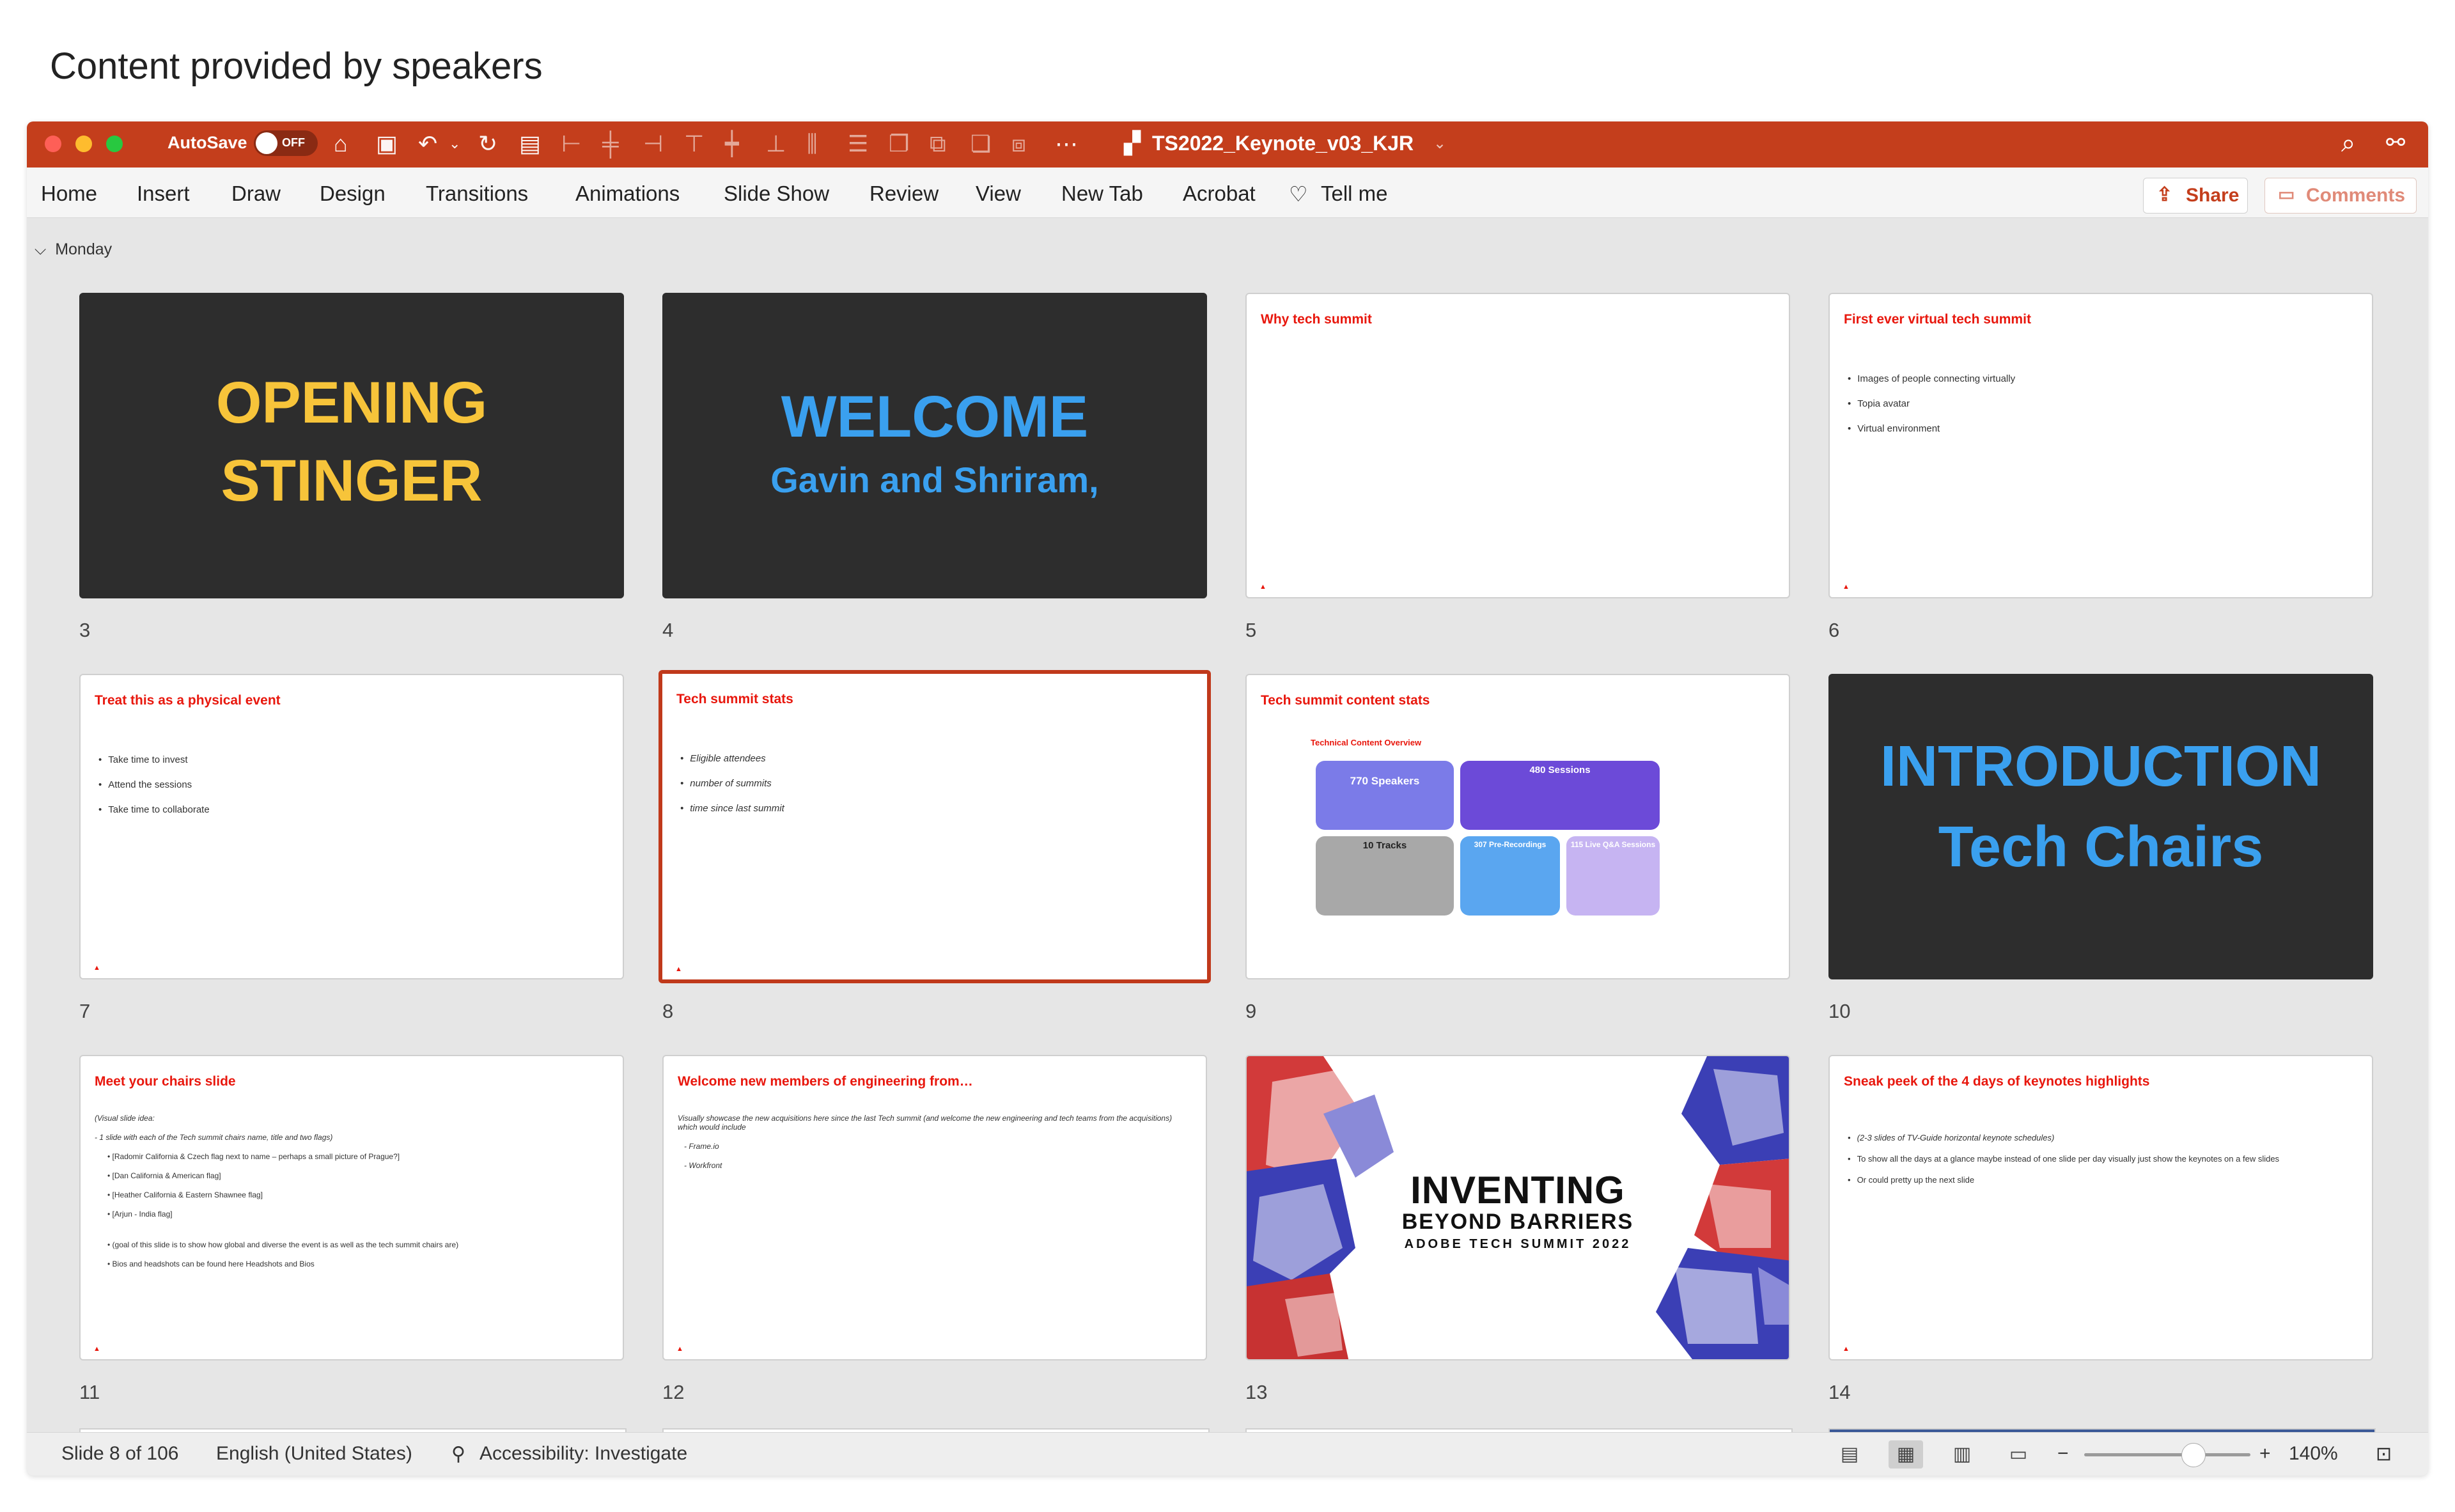 The width and height of the screenshot is (2455, 1512). I want to click on tab-slide-show: Slide Show, so click(776, 194).